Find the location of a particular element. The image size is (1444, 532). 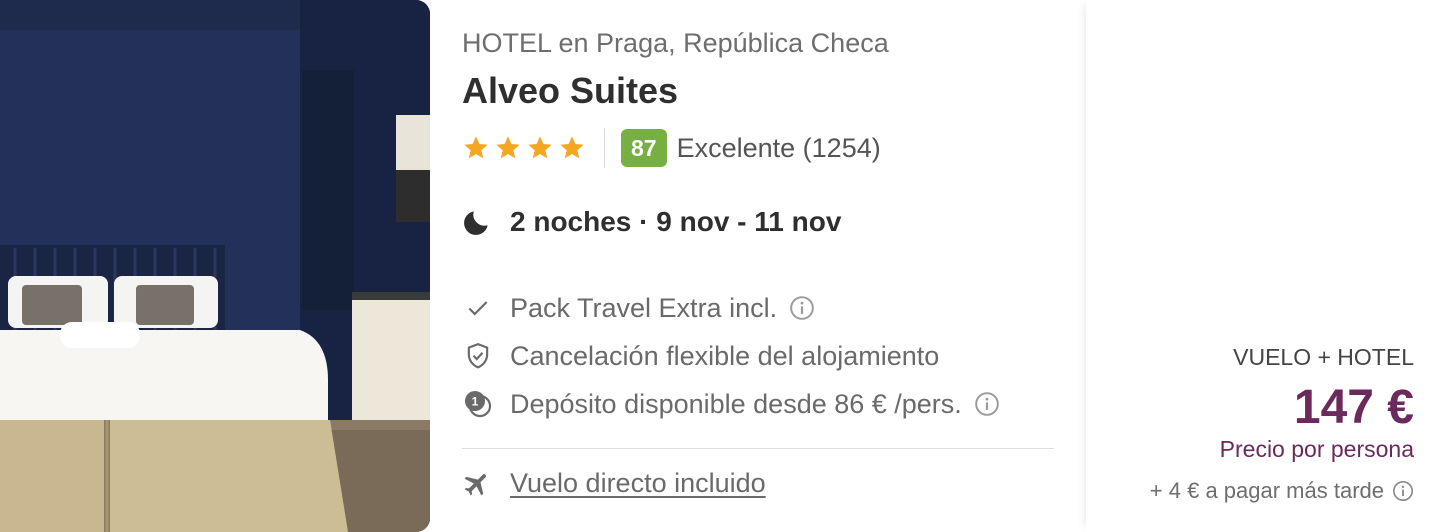

pay-later-note: + 4 € a pagar más tarde is located at coordinates (1282, 491).